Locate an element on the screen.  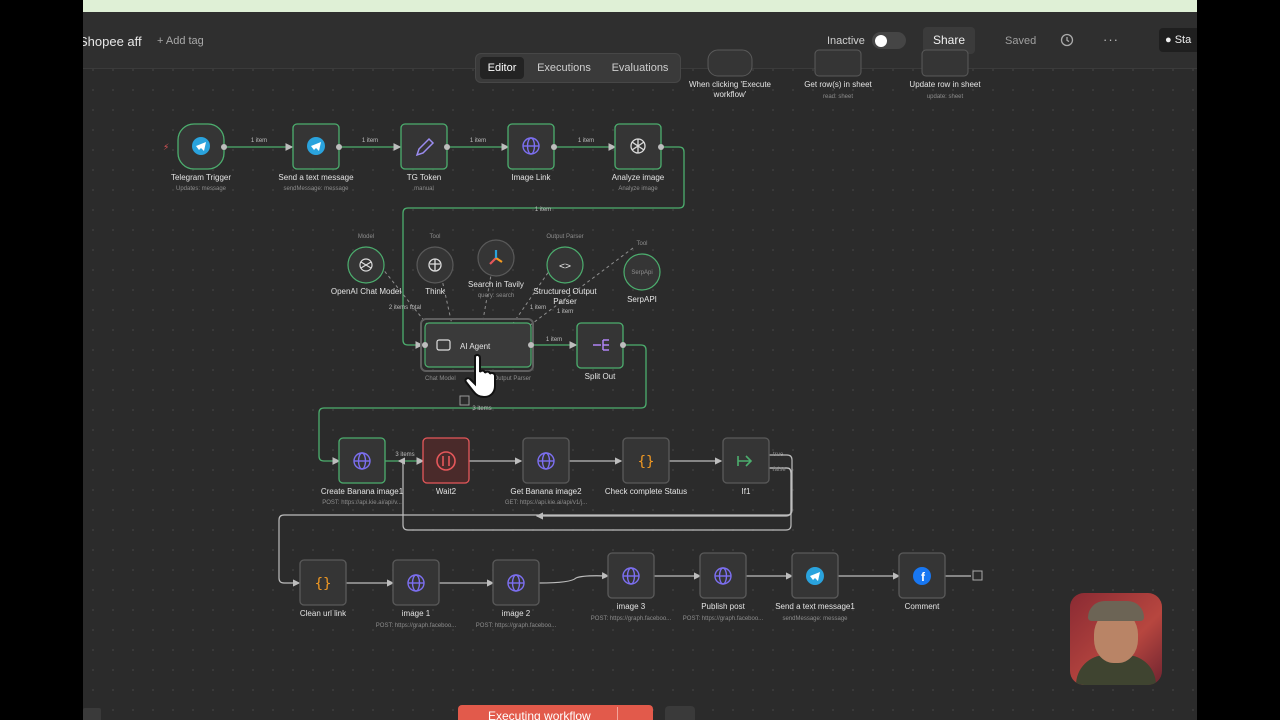
executing-workflow-button: Executing workflow is located at coordinates (555, 712).